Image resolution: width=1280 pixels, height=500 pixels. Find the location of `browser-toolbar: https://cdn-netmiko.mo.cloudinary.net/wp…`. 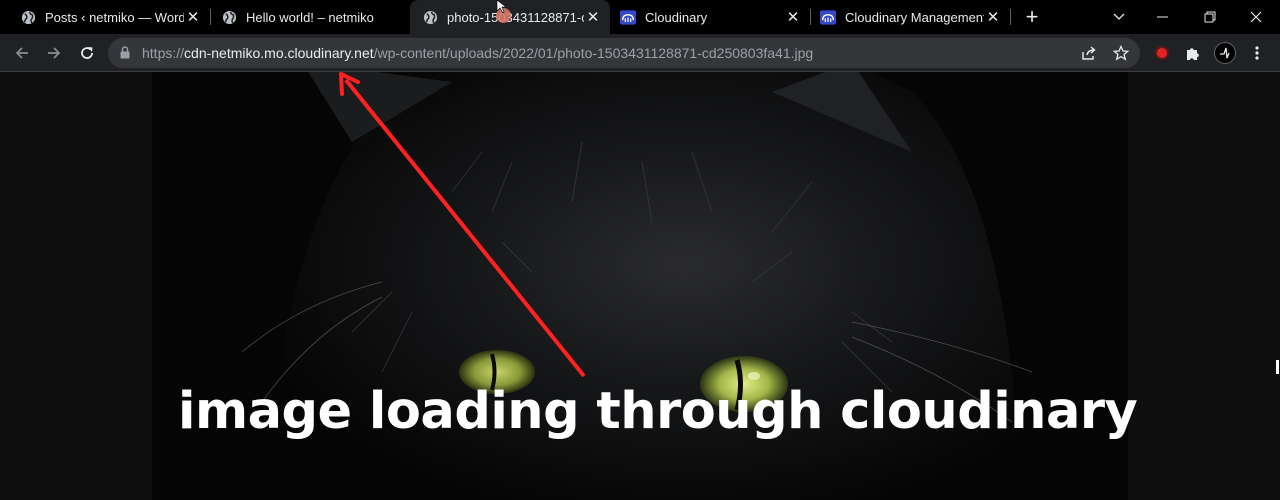

browser-toolbar: https://cdn-netmiko.mo.cloudinary.net/wp… is located at coordinates (640, 53).